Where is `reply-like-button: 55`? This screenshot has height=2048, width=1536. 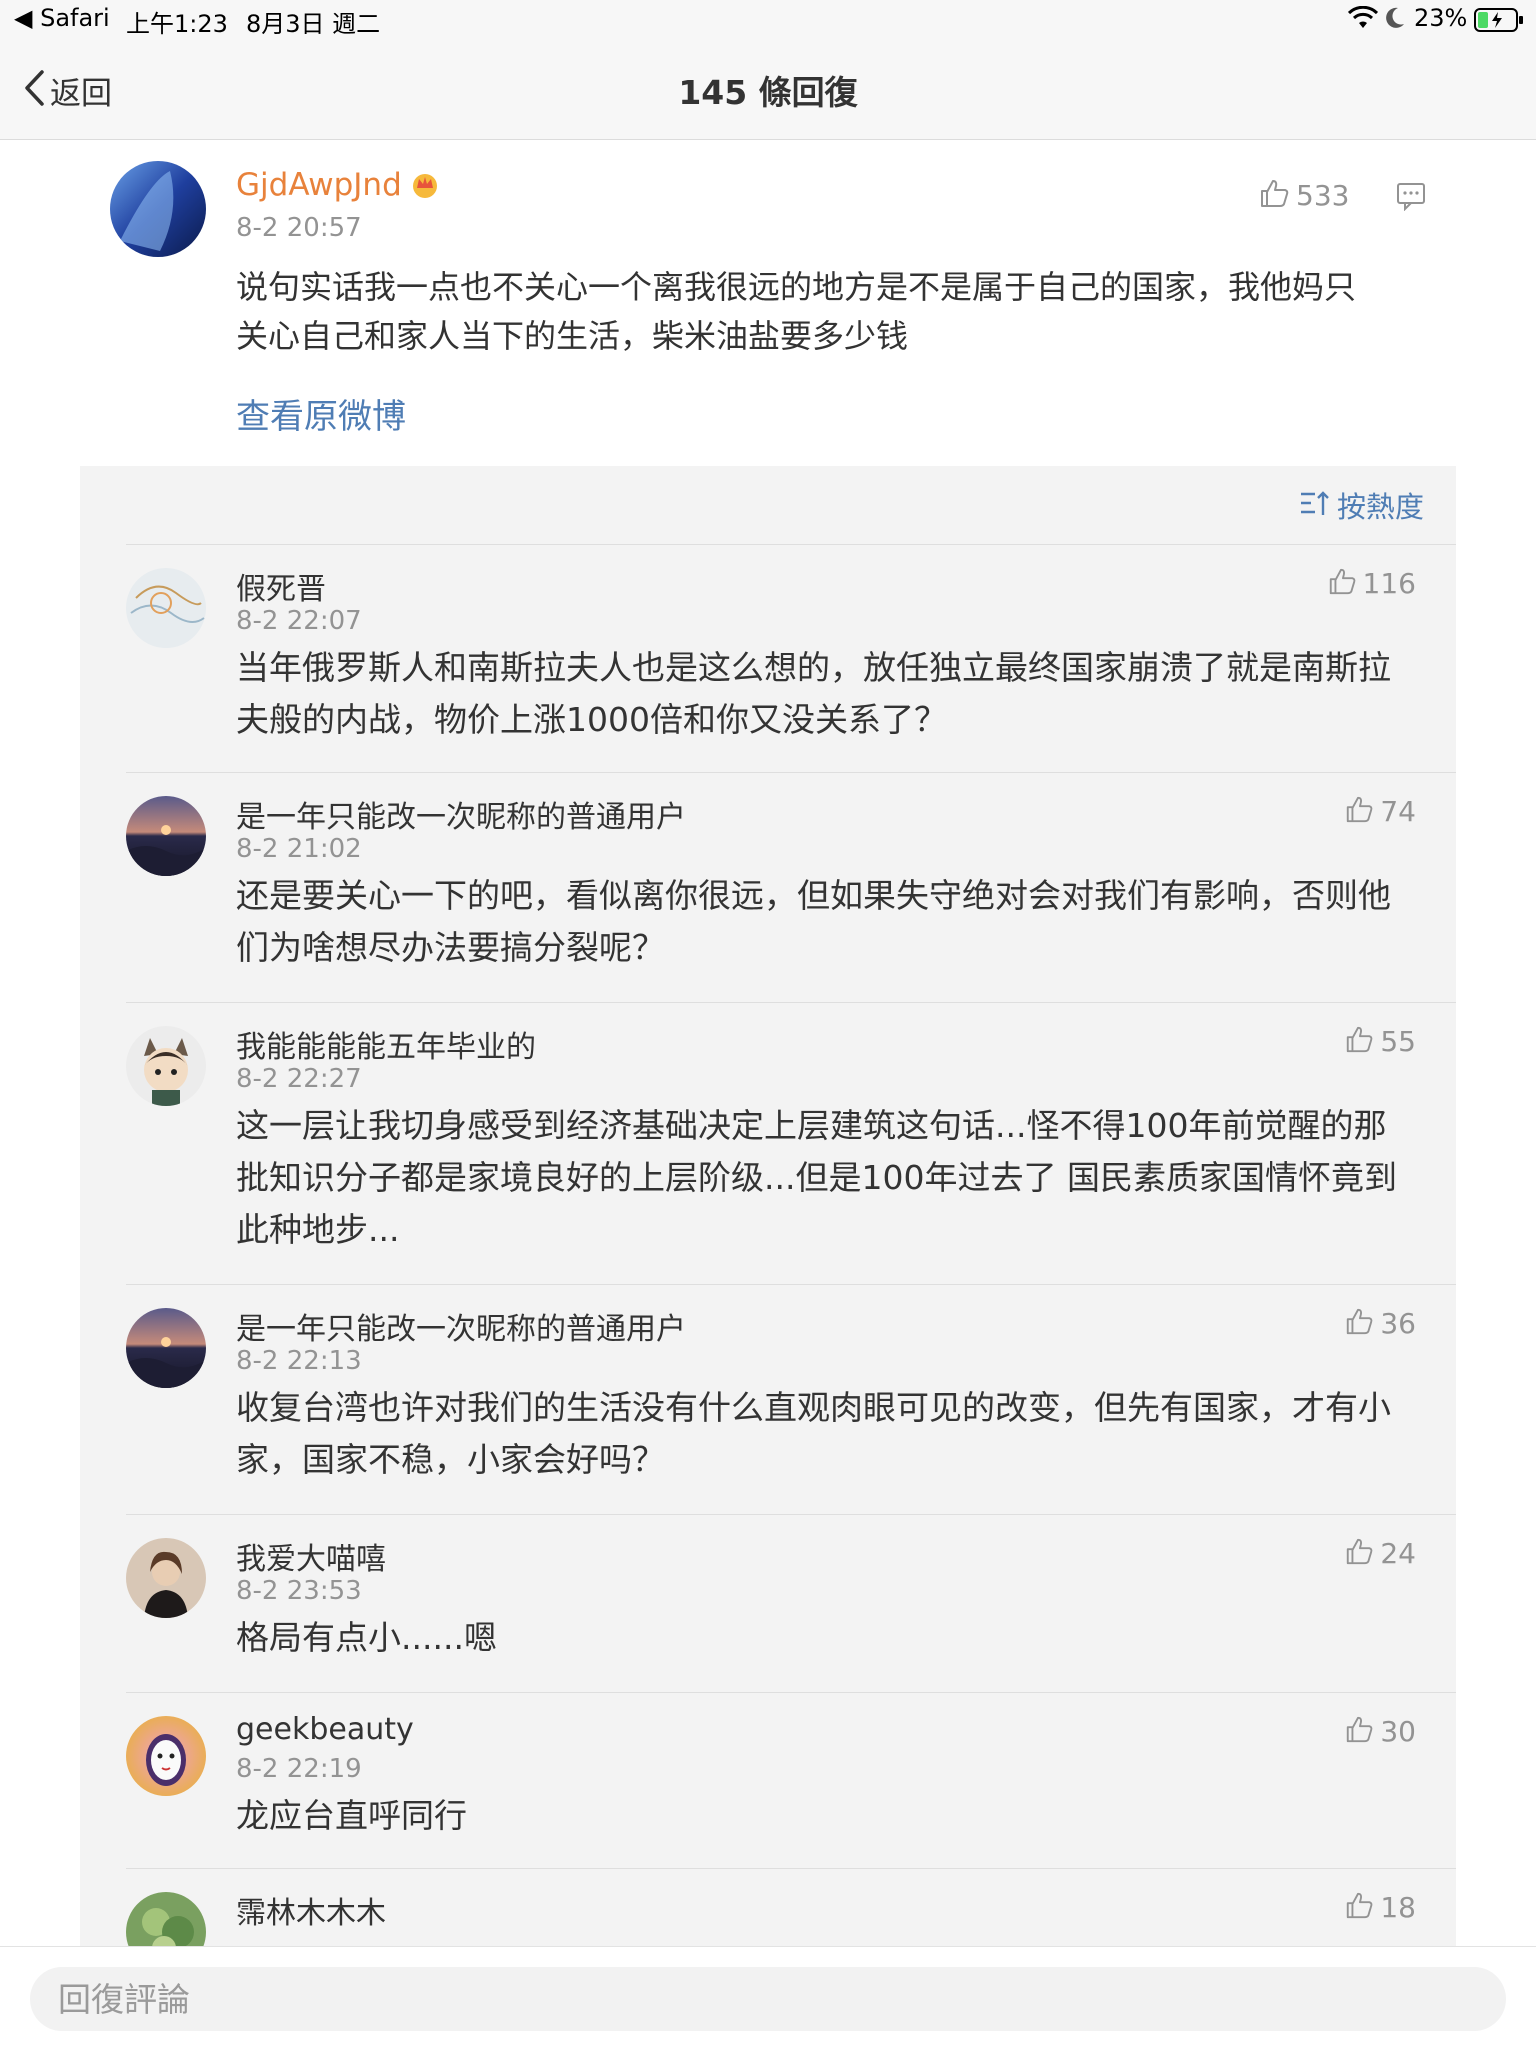 reply-like-button: 55 is located at coordinates (1380, 1041).